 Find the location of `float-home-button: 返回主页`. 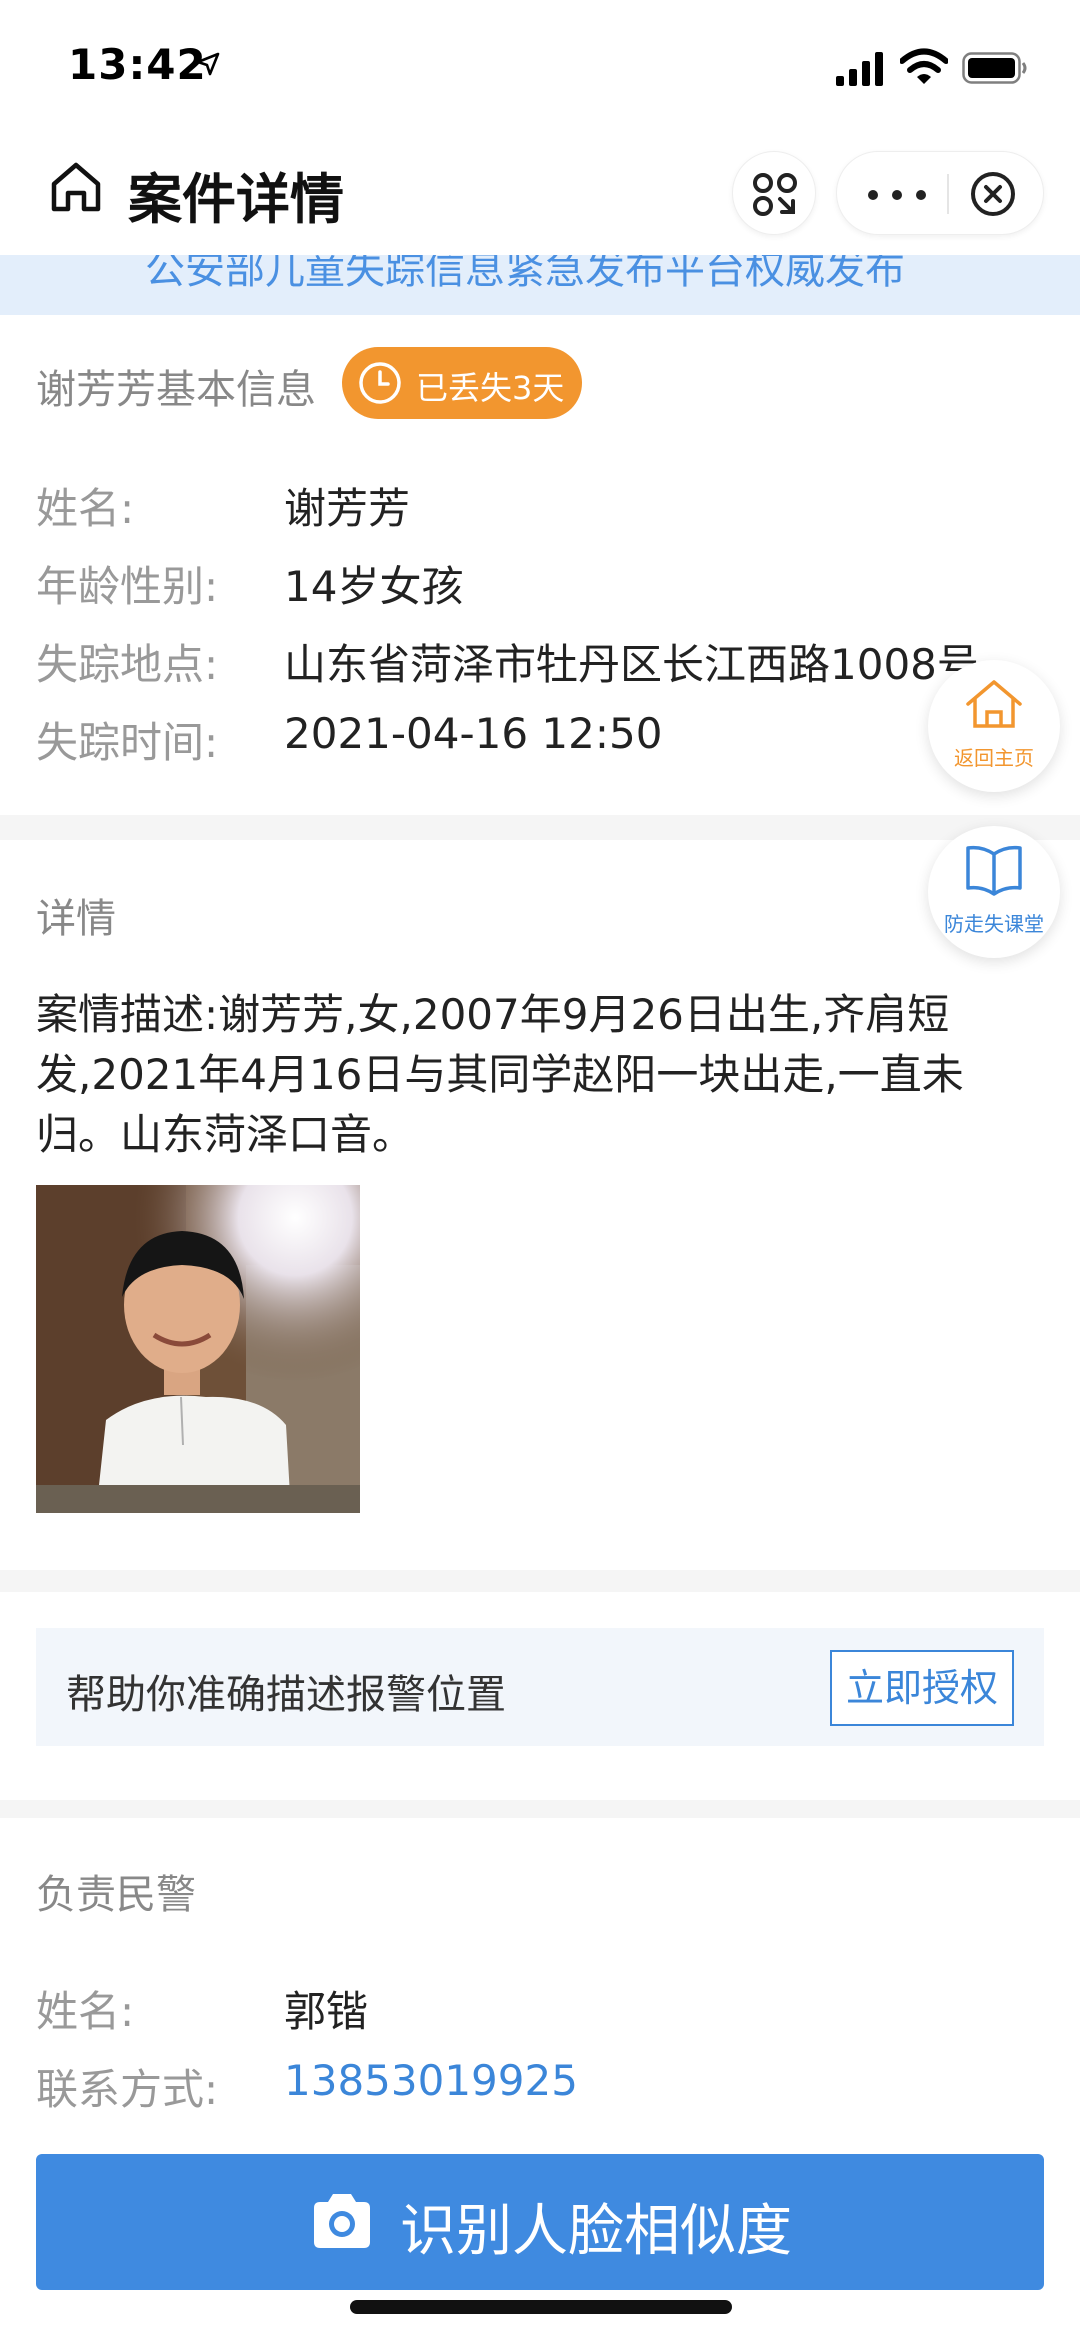

float-home-button: 返回主页 is located at coordinates (994, 726).